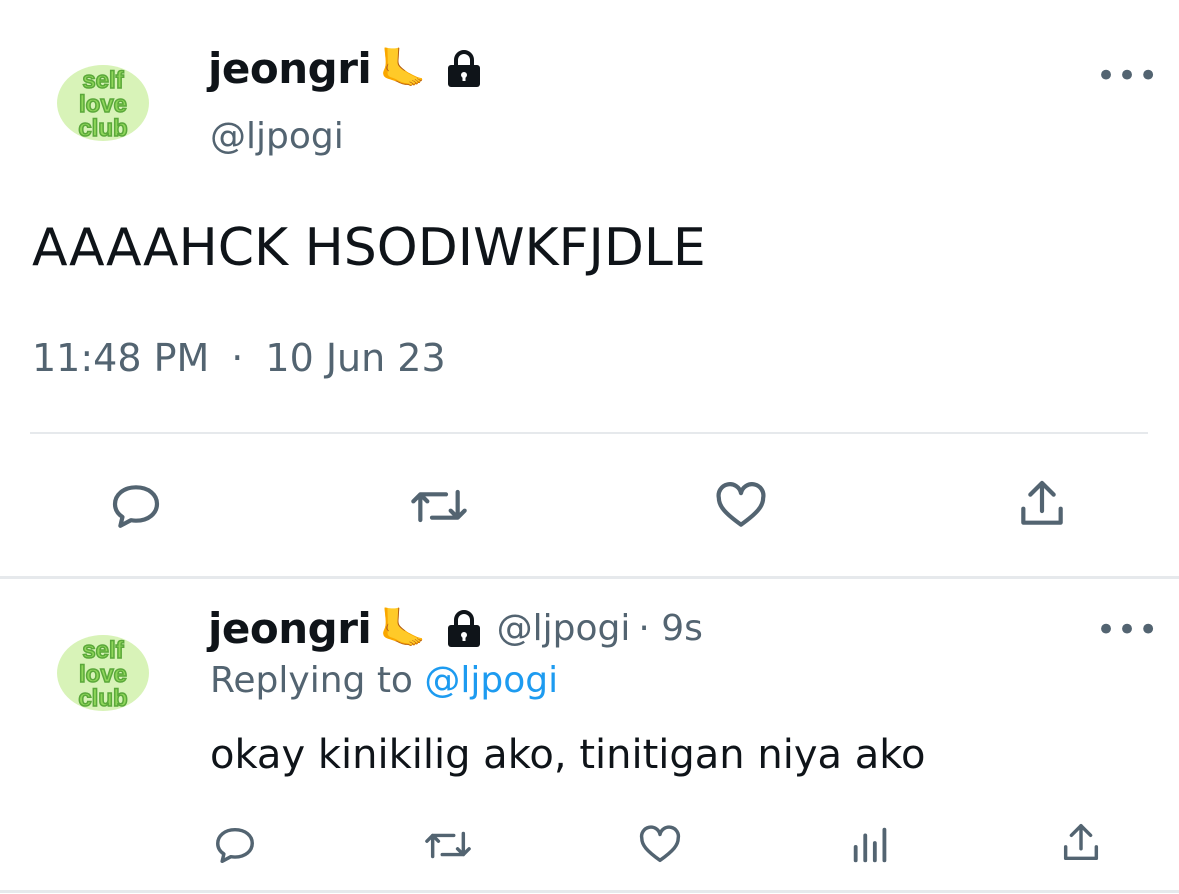  Describe the element at coordinates (589, 577) in the screenshot. I see `section-divider` at that location.